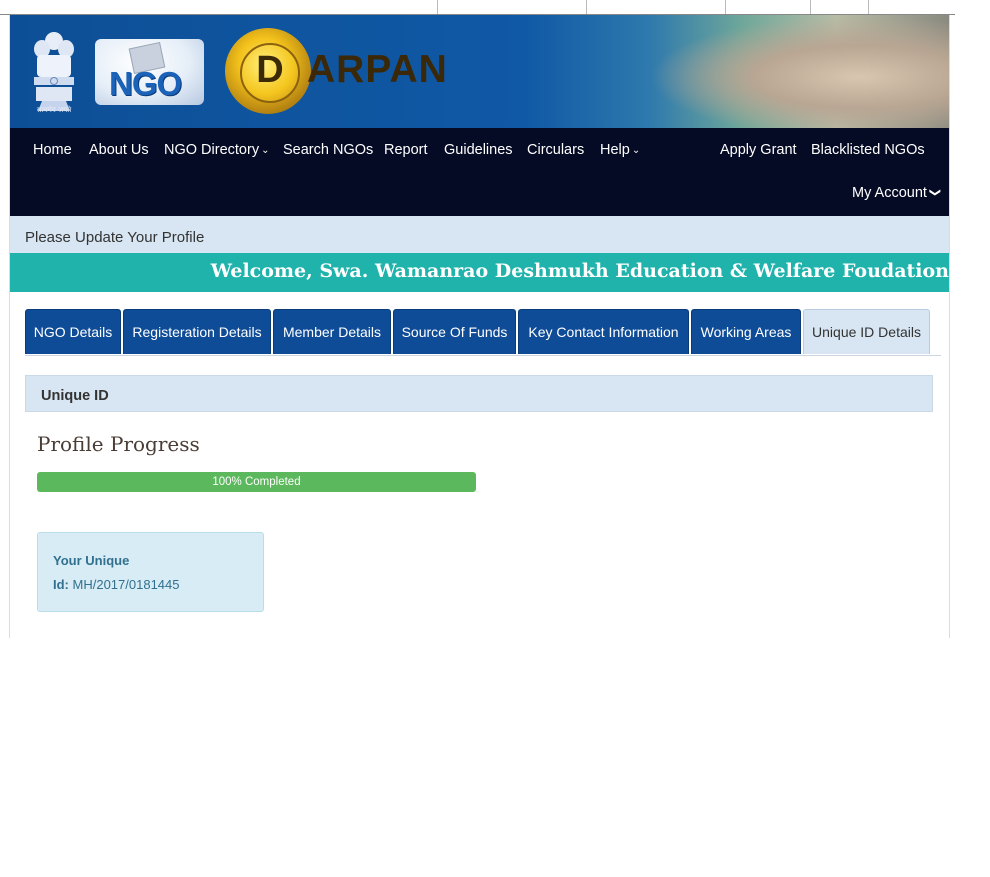 The height and width of the screenshot is (877, 990). I want to click on nav-apply-grant: Apply Grant, so click(758, 150).